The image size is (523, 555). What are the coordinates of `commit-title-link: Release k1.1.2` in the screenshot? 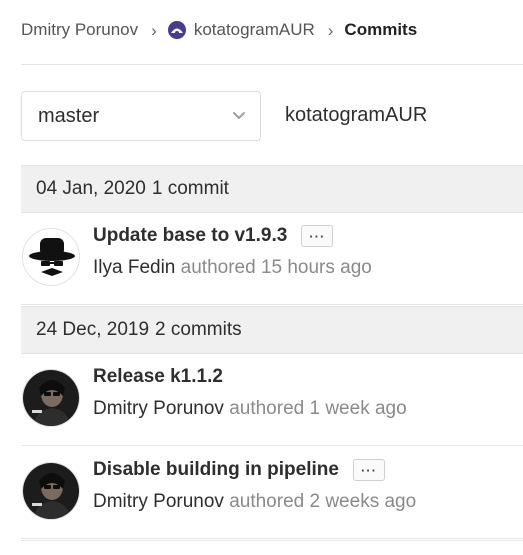 It's located at (158, 377).